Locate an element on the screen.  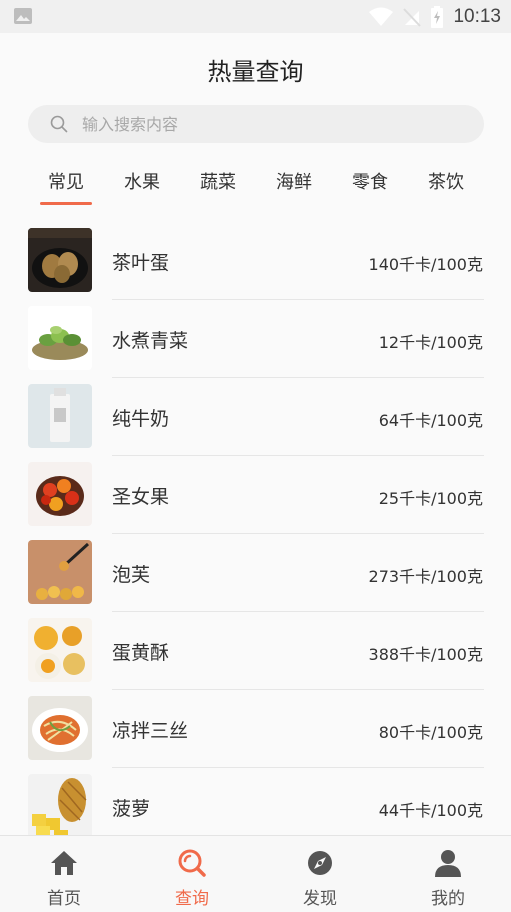
tab-common: 常见 is located at coordinates (66, 188).